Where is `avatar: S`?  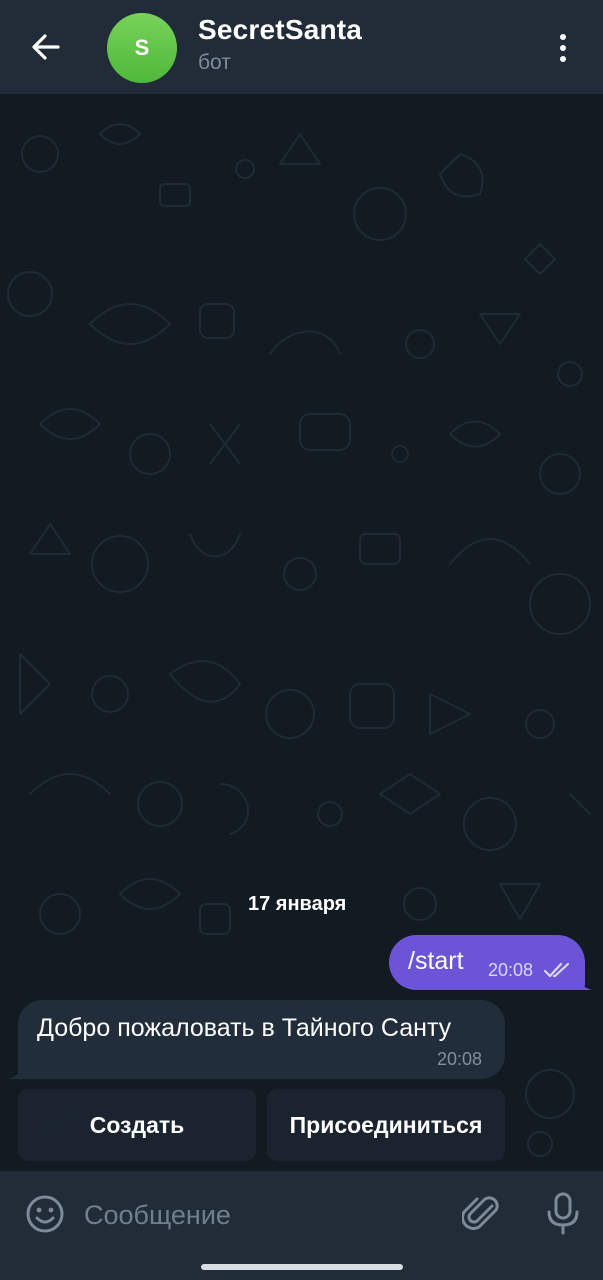
avatar: S is located at coordinates (142, 48).